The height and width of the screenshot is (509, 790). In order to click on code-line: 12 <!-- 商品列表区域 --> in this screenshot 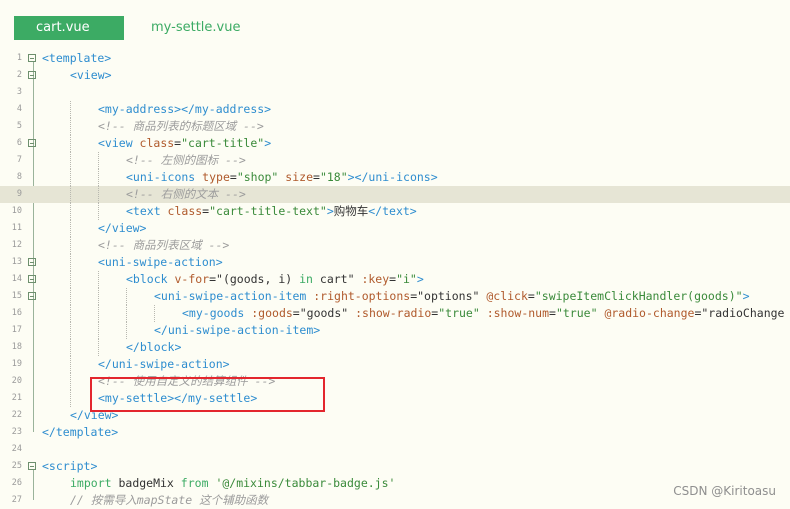, I will do `click(395, 245)`.